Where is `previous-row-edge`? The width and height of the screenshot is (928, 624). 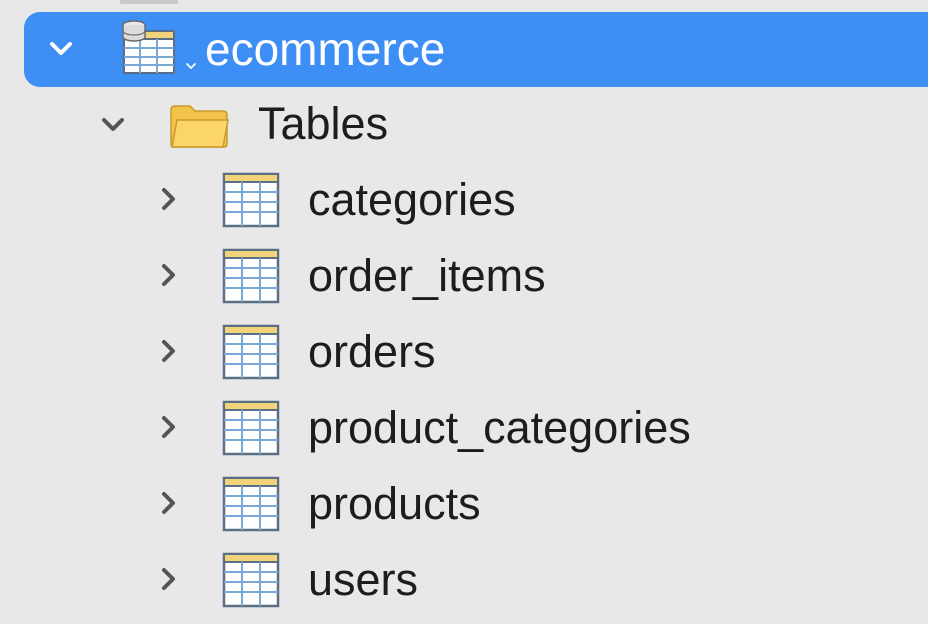 previous-row-edge is located at coordinates (149, 2).